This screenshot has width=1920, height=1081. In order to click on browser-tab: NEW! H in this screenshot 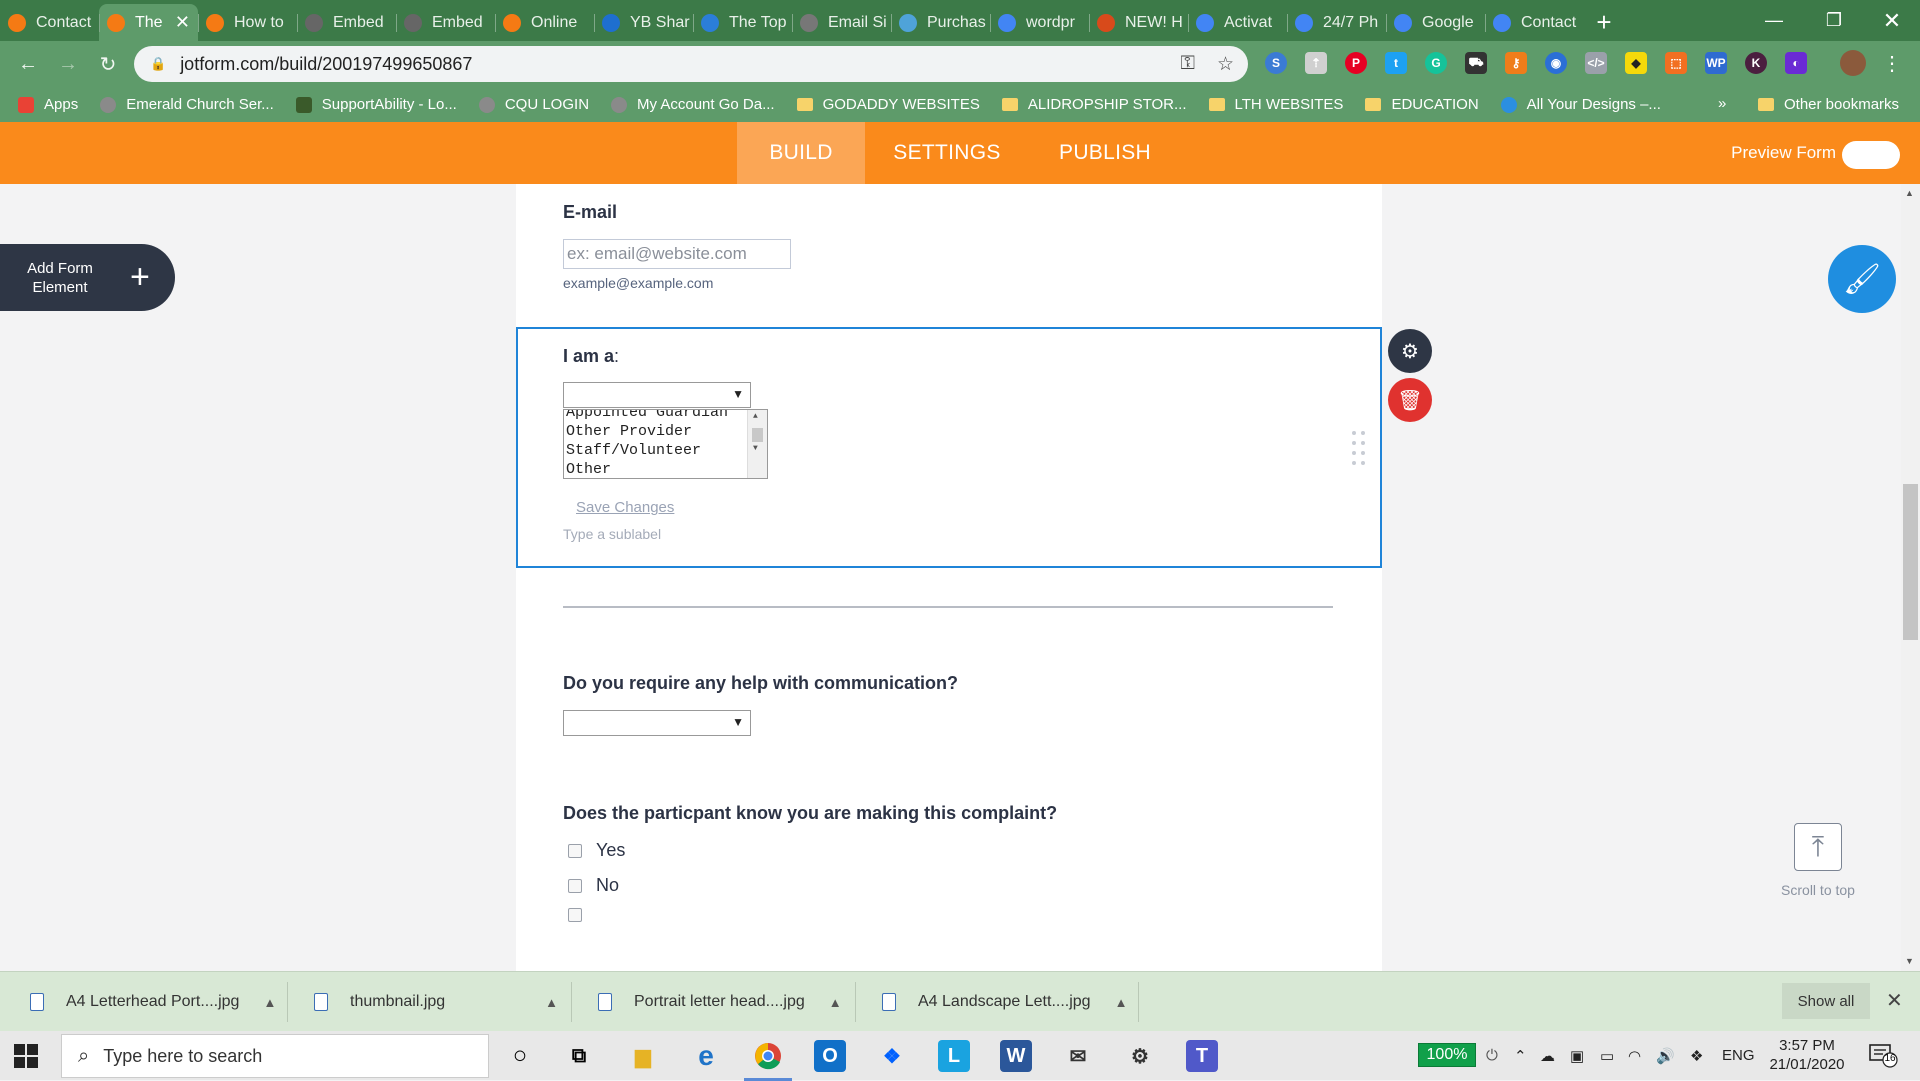, I will do `click(1138, 22)`.